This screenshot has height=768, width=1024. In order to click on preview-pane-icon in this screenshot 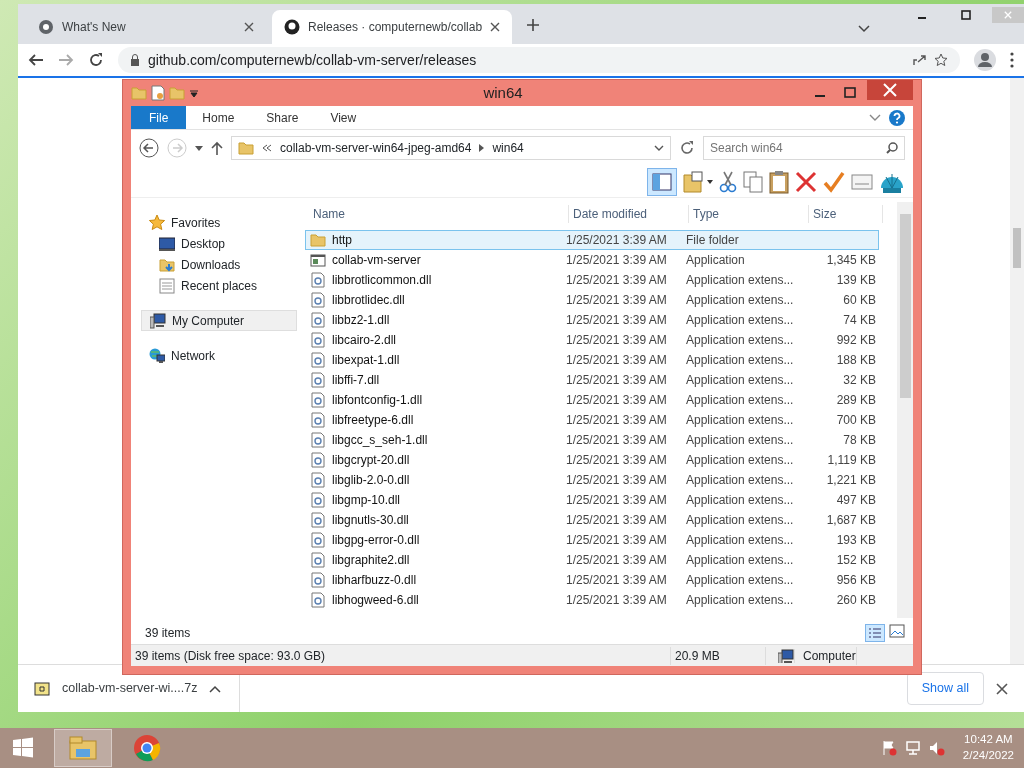, I will do `click(662, 181)`.